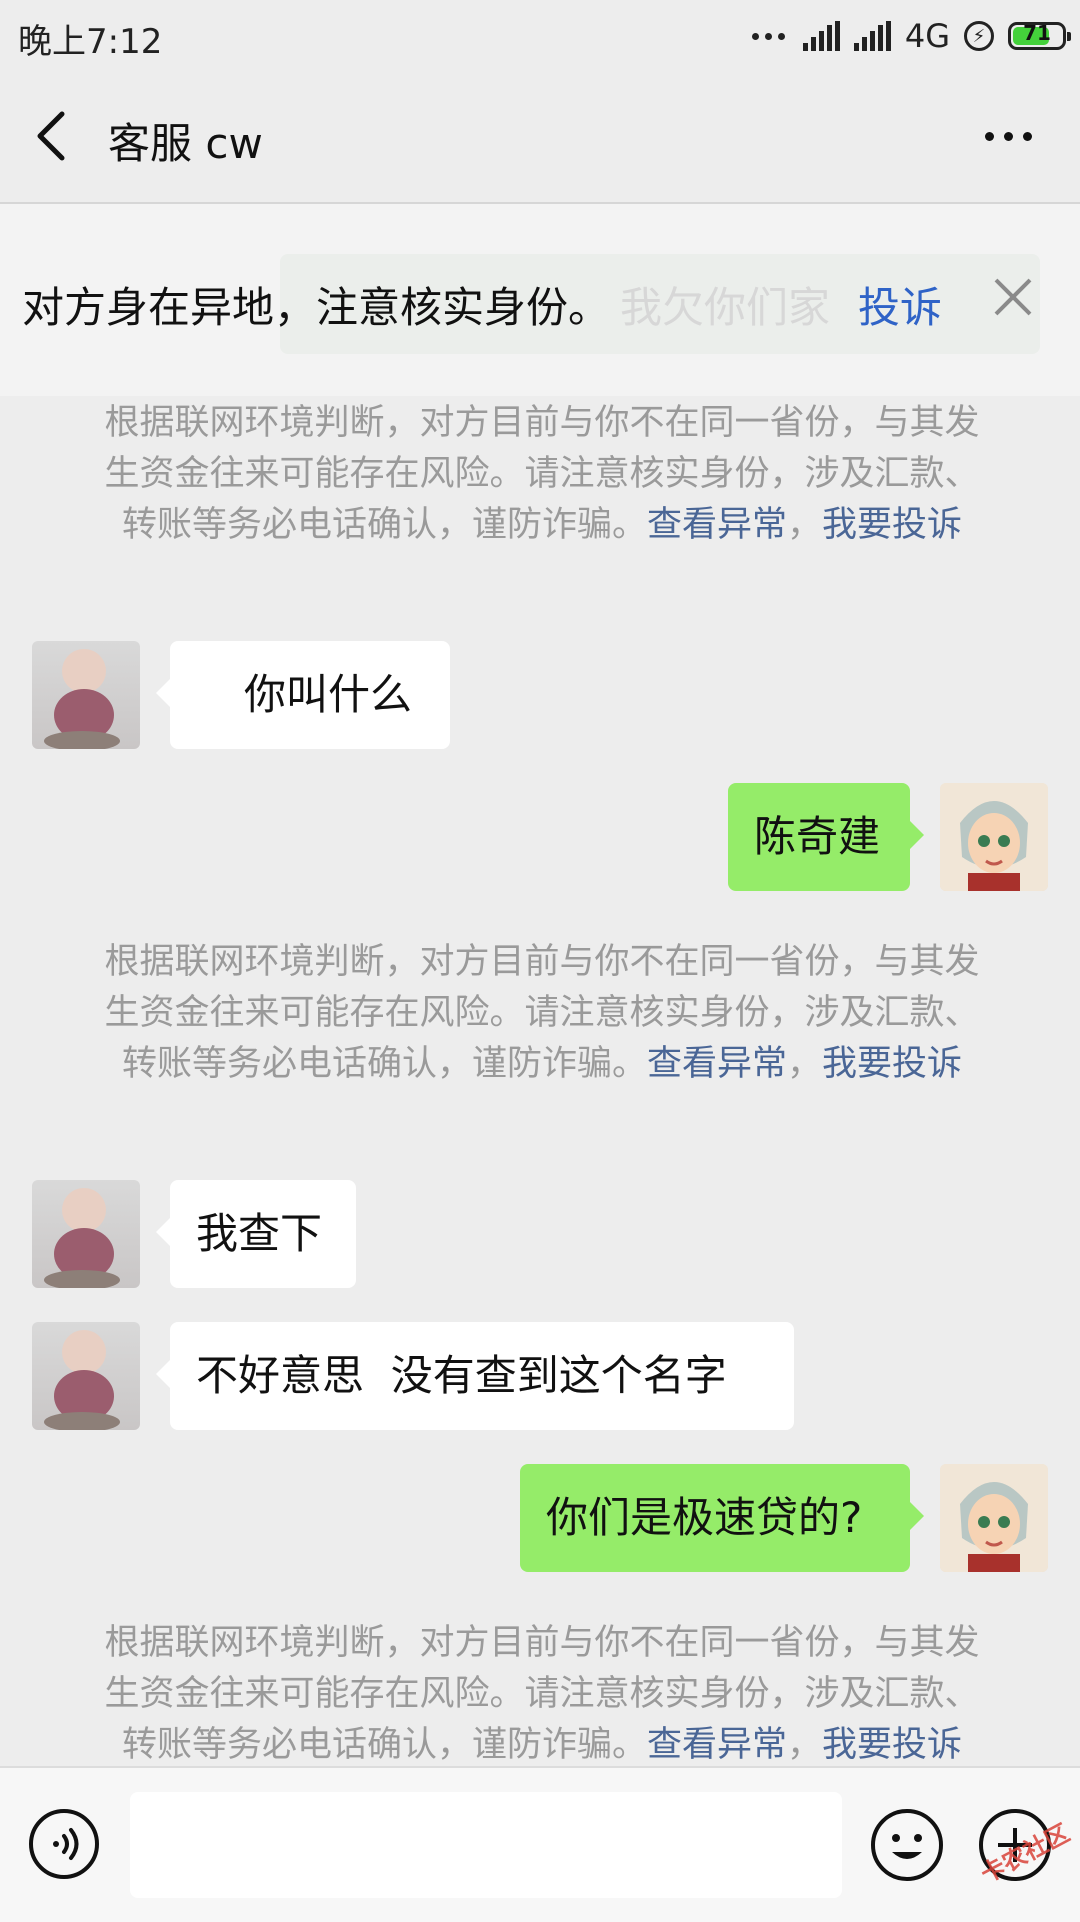  Describe the element at coordinates (303, 695) in the screenshot. I see `message-bubble-incoming: 你叫什么` at that location.